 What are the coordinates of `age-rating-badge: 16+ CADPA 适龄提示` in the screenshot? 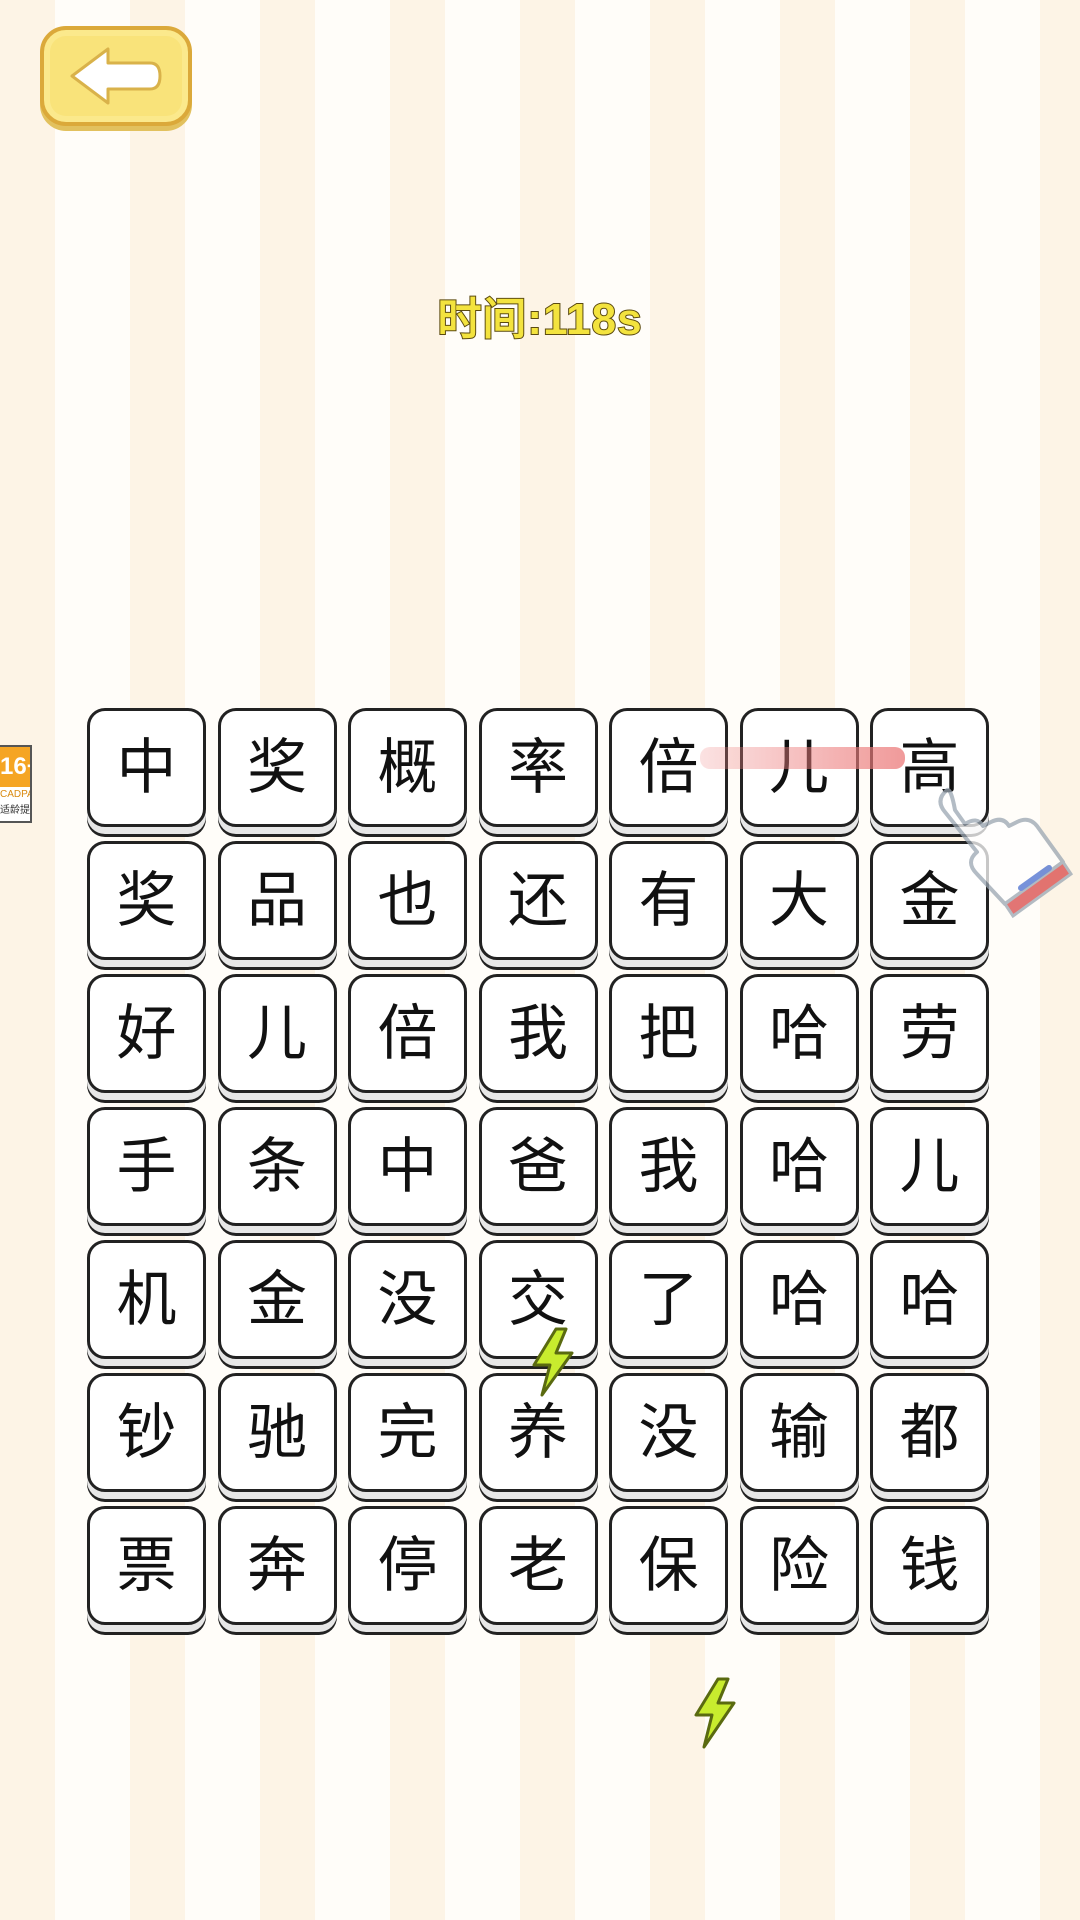 It's located at (16, 784).